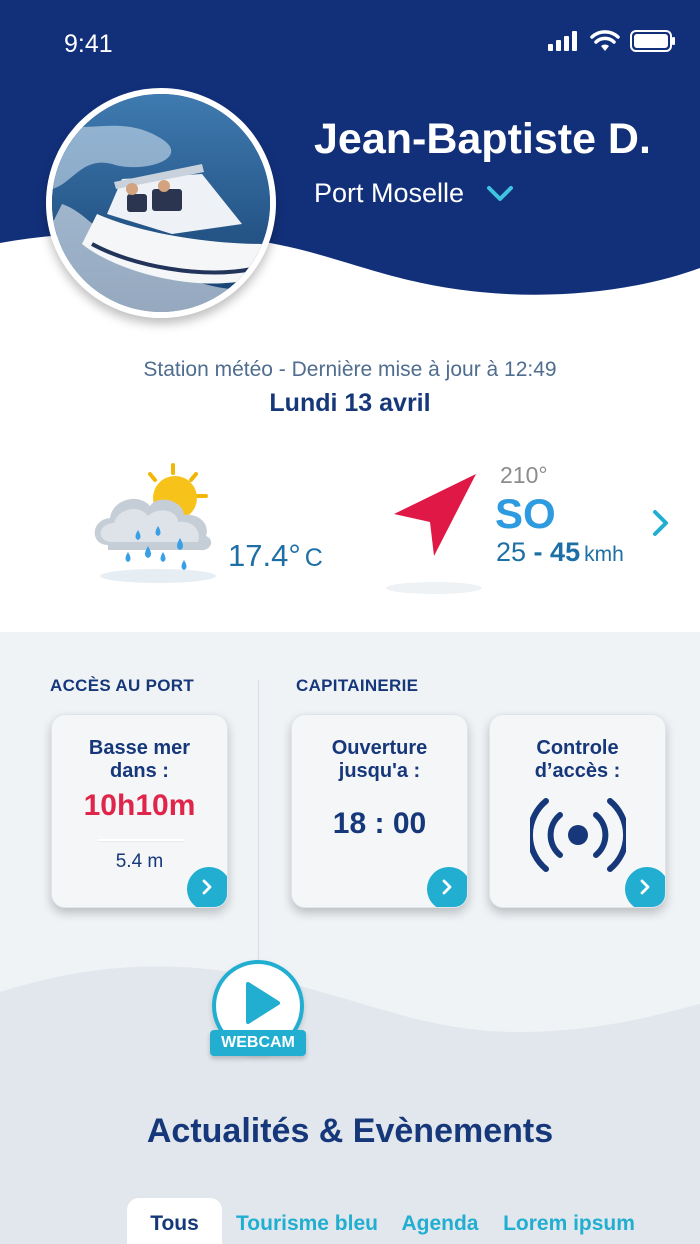 The height and width of the screenshot is (1244, 700). I want to click on access-control-card: Controle d’accès :, so click(577, 811).